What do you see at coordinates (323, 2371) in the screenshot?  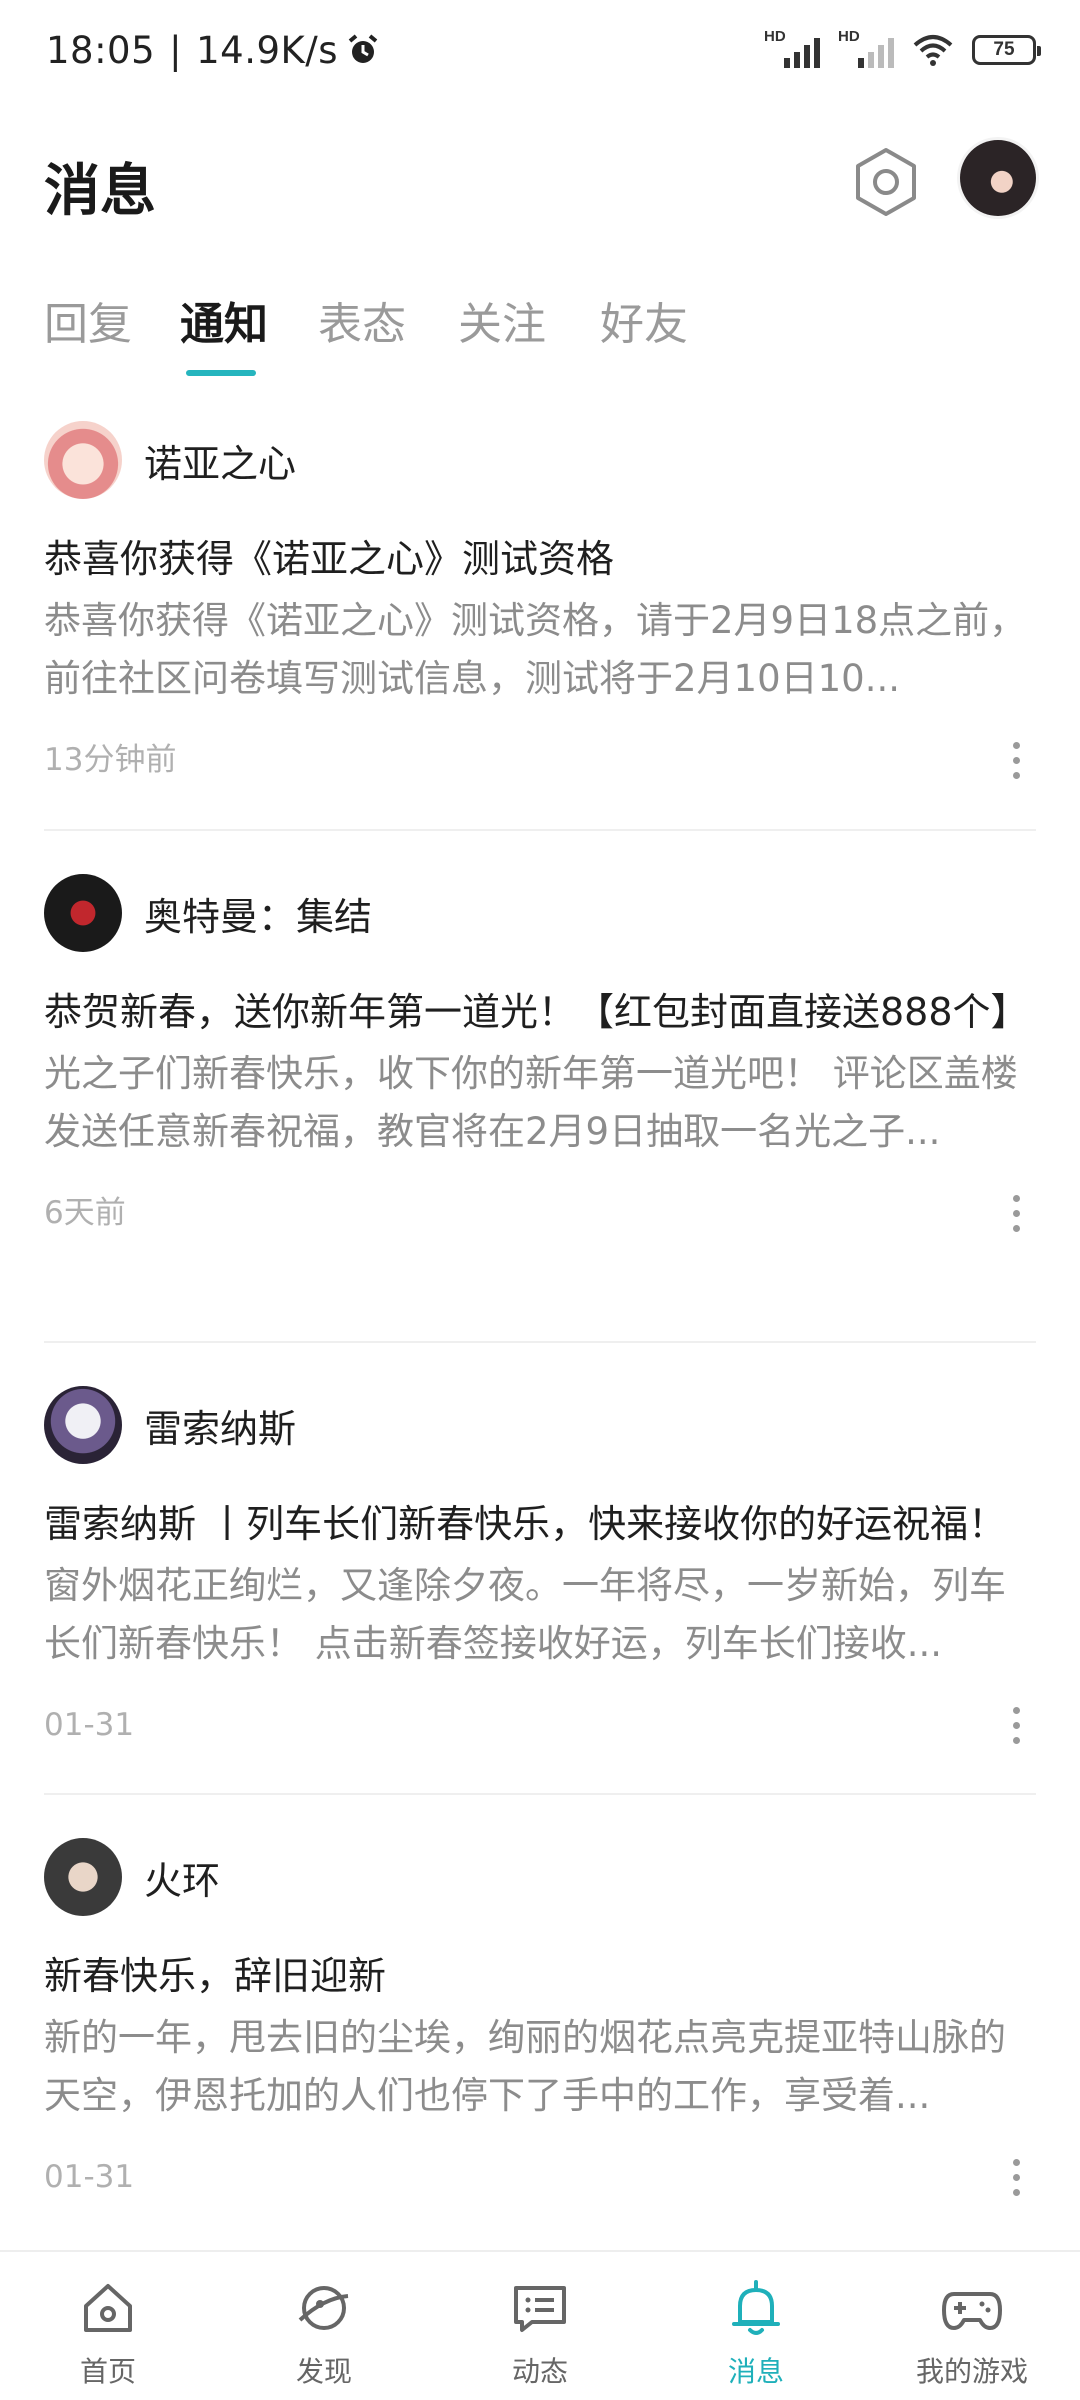 I see `nav-label: 发现` at bounding box center [323, 2371].